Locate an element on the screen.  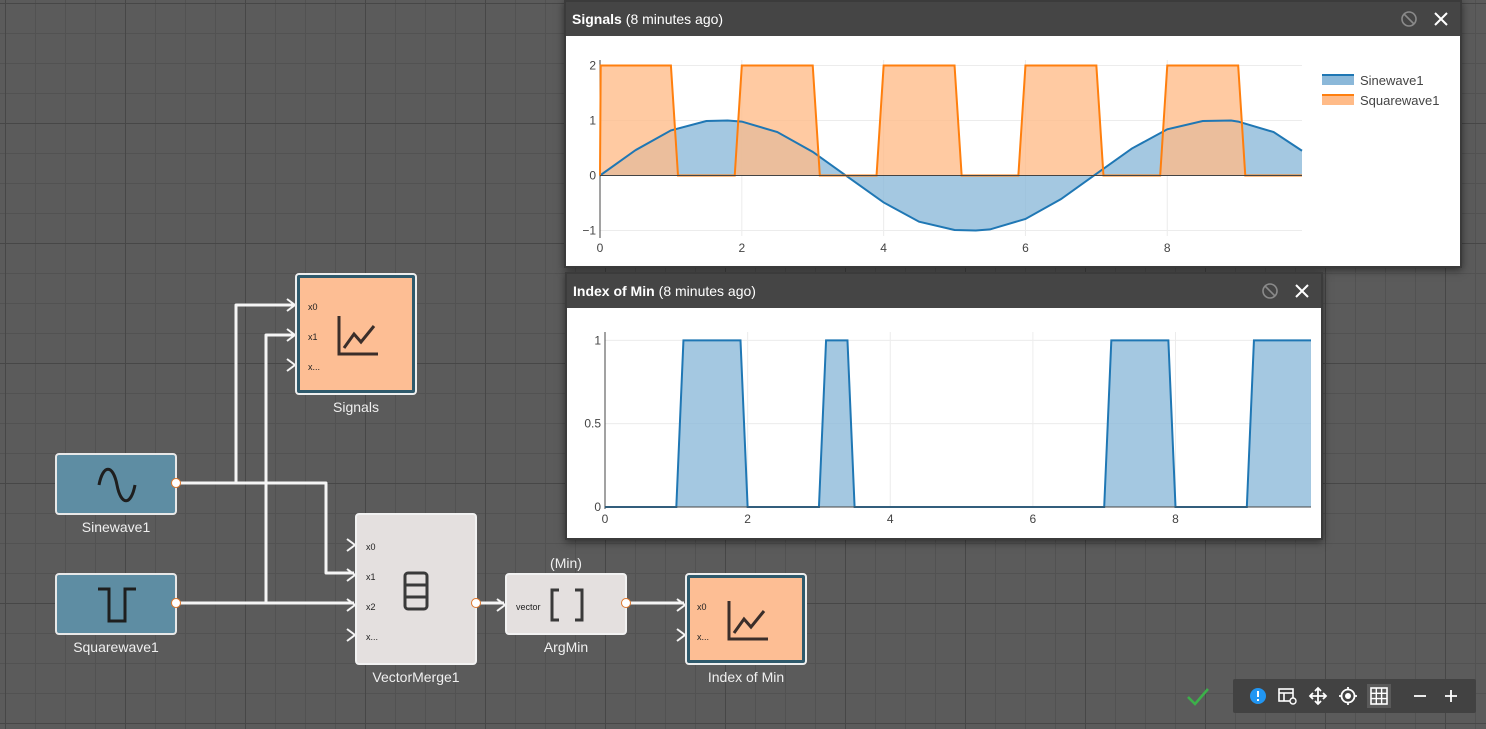
arrow-merge-xn is located at coordinates (351, 635).